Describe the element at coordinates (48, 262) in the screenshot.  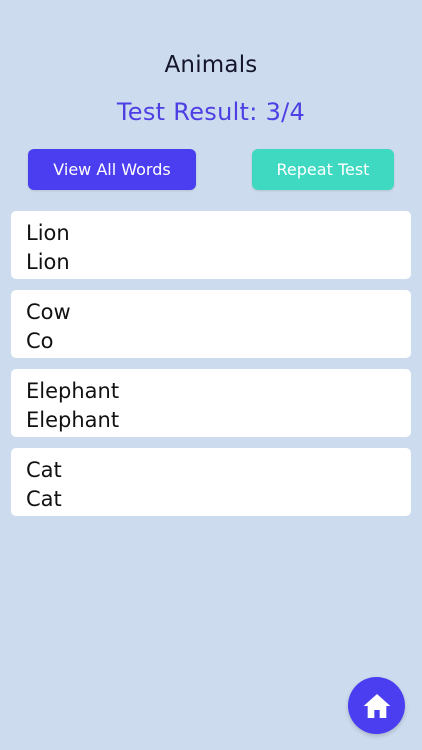
I see `answer-text: Lion` at that location.